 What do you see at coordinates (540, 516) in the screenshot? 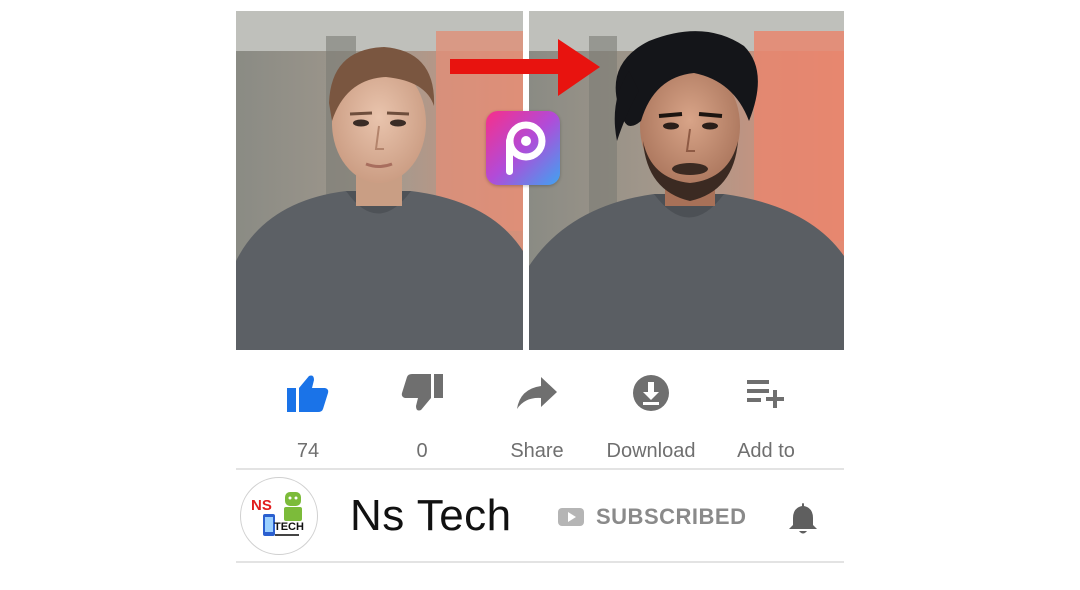
I see `channel-row: NS TECH Ns Tech SUBSCRIBED` at bounding box center [540, 516].